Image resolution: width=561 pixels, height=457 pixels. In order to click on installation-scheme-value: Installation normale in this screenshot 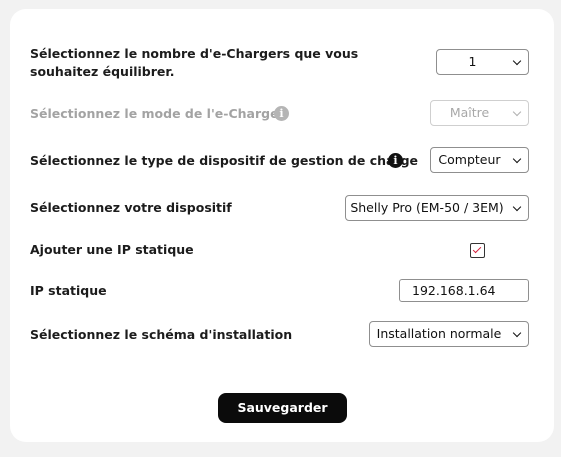, I will do `click(439, 333)`.